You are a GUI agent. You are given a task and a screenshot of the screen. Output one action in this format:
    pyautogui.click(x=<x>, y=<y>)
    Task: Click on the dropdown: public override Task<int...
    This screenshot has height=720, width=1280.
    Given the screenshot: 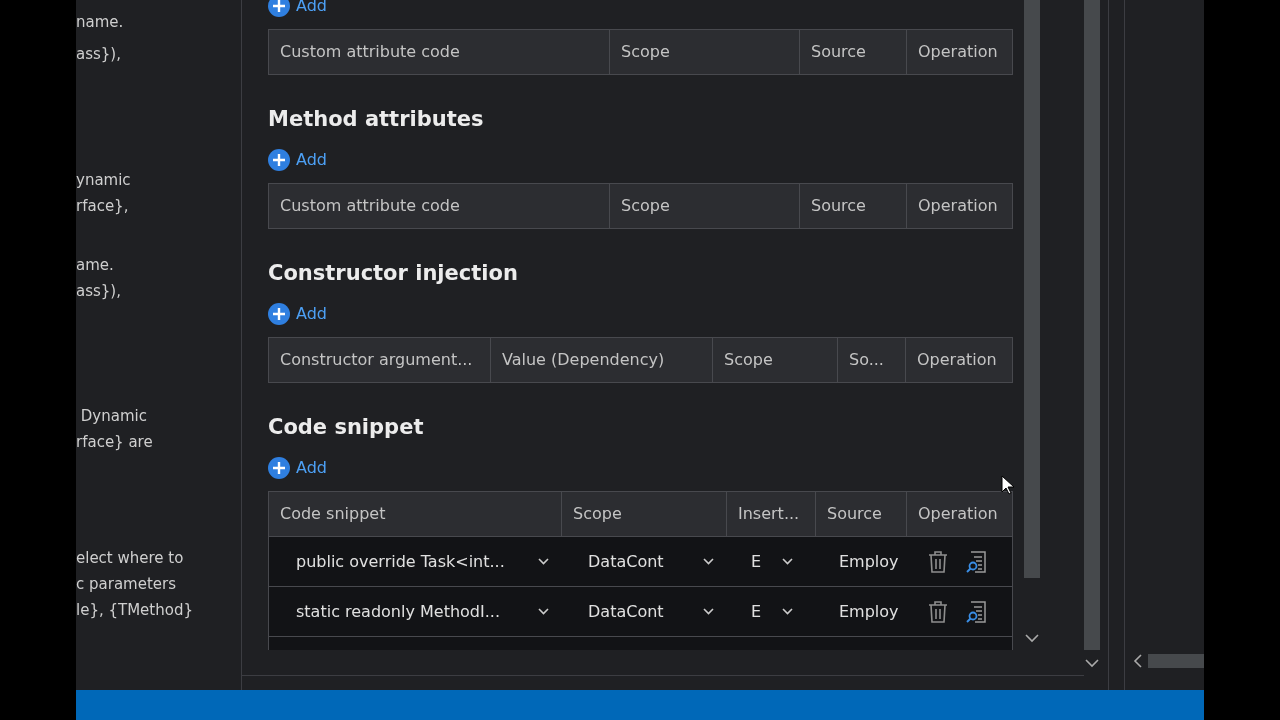 What is the action you would take?
    pyautogui.click(x=415, y=561)
    